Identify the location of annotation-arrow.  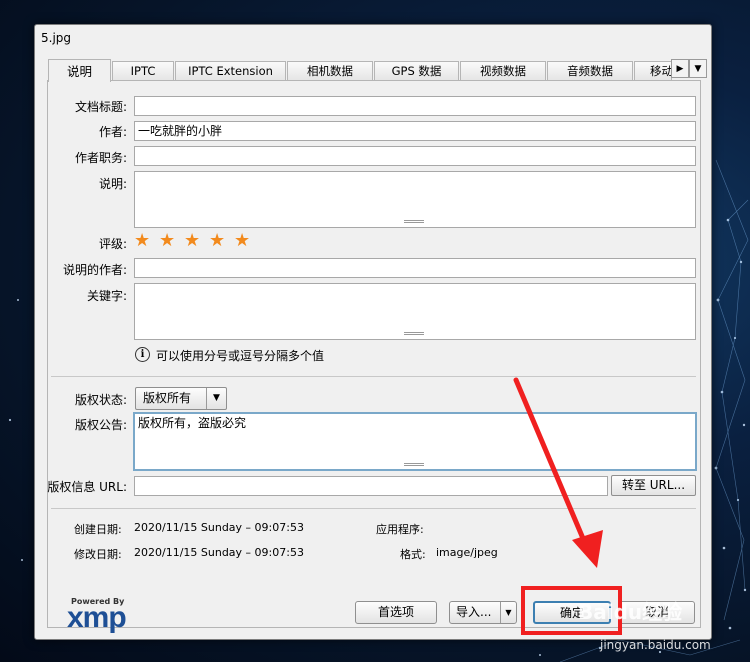
(558, 472).